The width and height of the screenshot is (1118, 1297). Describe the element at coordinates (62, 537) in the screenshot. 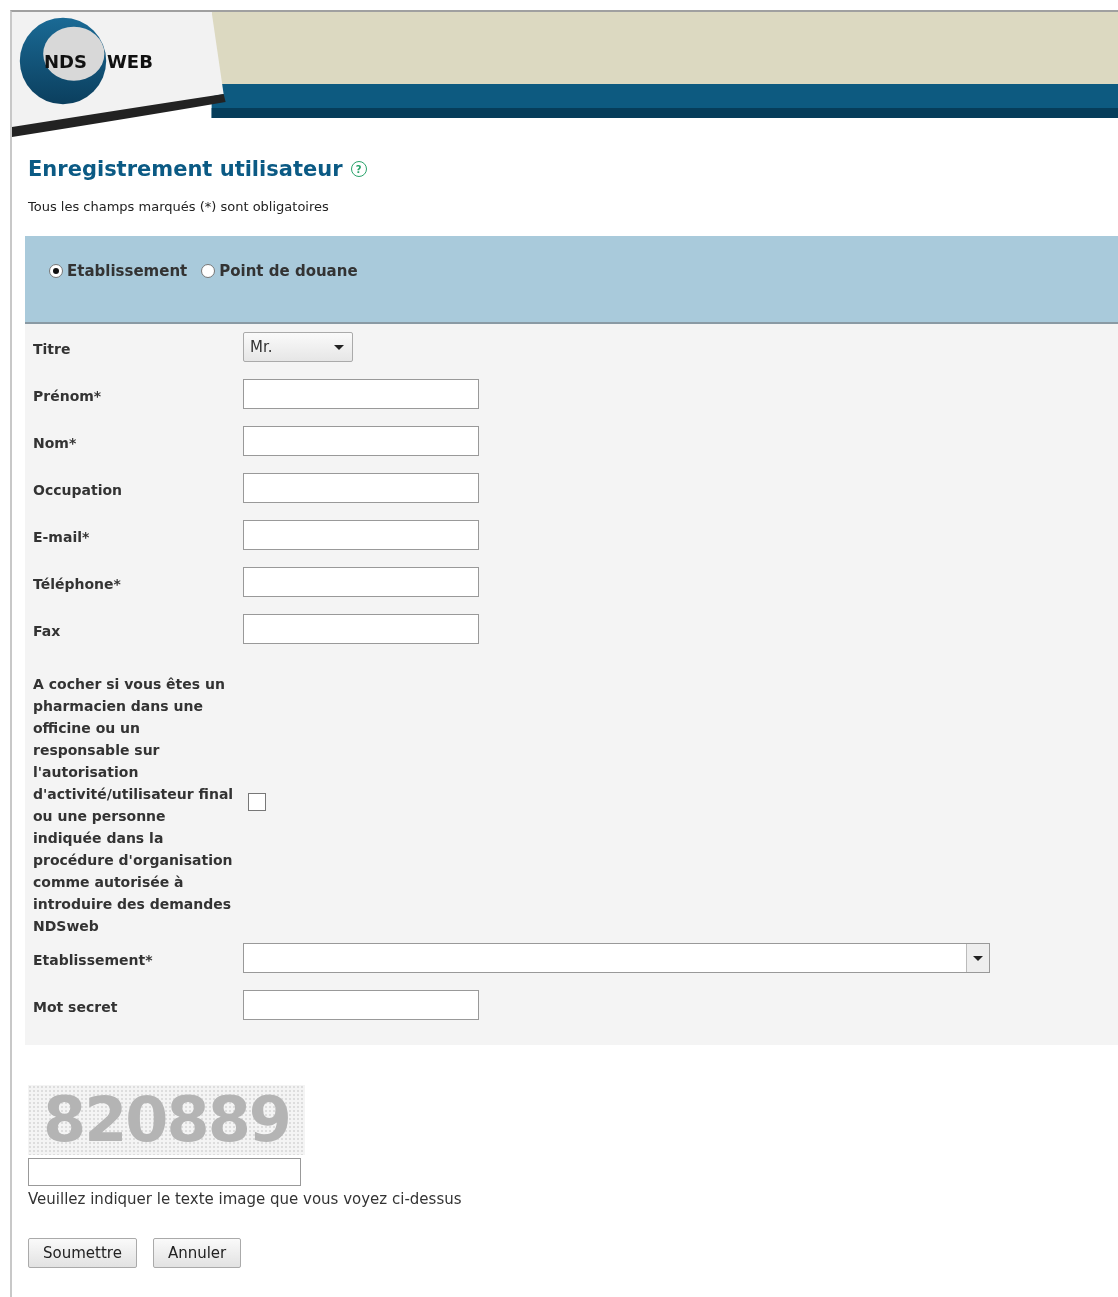

I see `field-label: E-mail*` at that location.